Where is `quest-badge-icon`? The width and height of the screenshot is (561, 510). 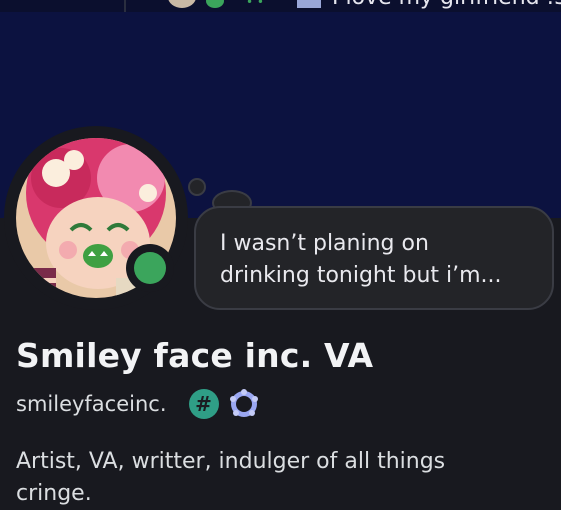
quest-badge-icon is located at coordinates (244, 404).